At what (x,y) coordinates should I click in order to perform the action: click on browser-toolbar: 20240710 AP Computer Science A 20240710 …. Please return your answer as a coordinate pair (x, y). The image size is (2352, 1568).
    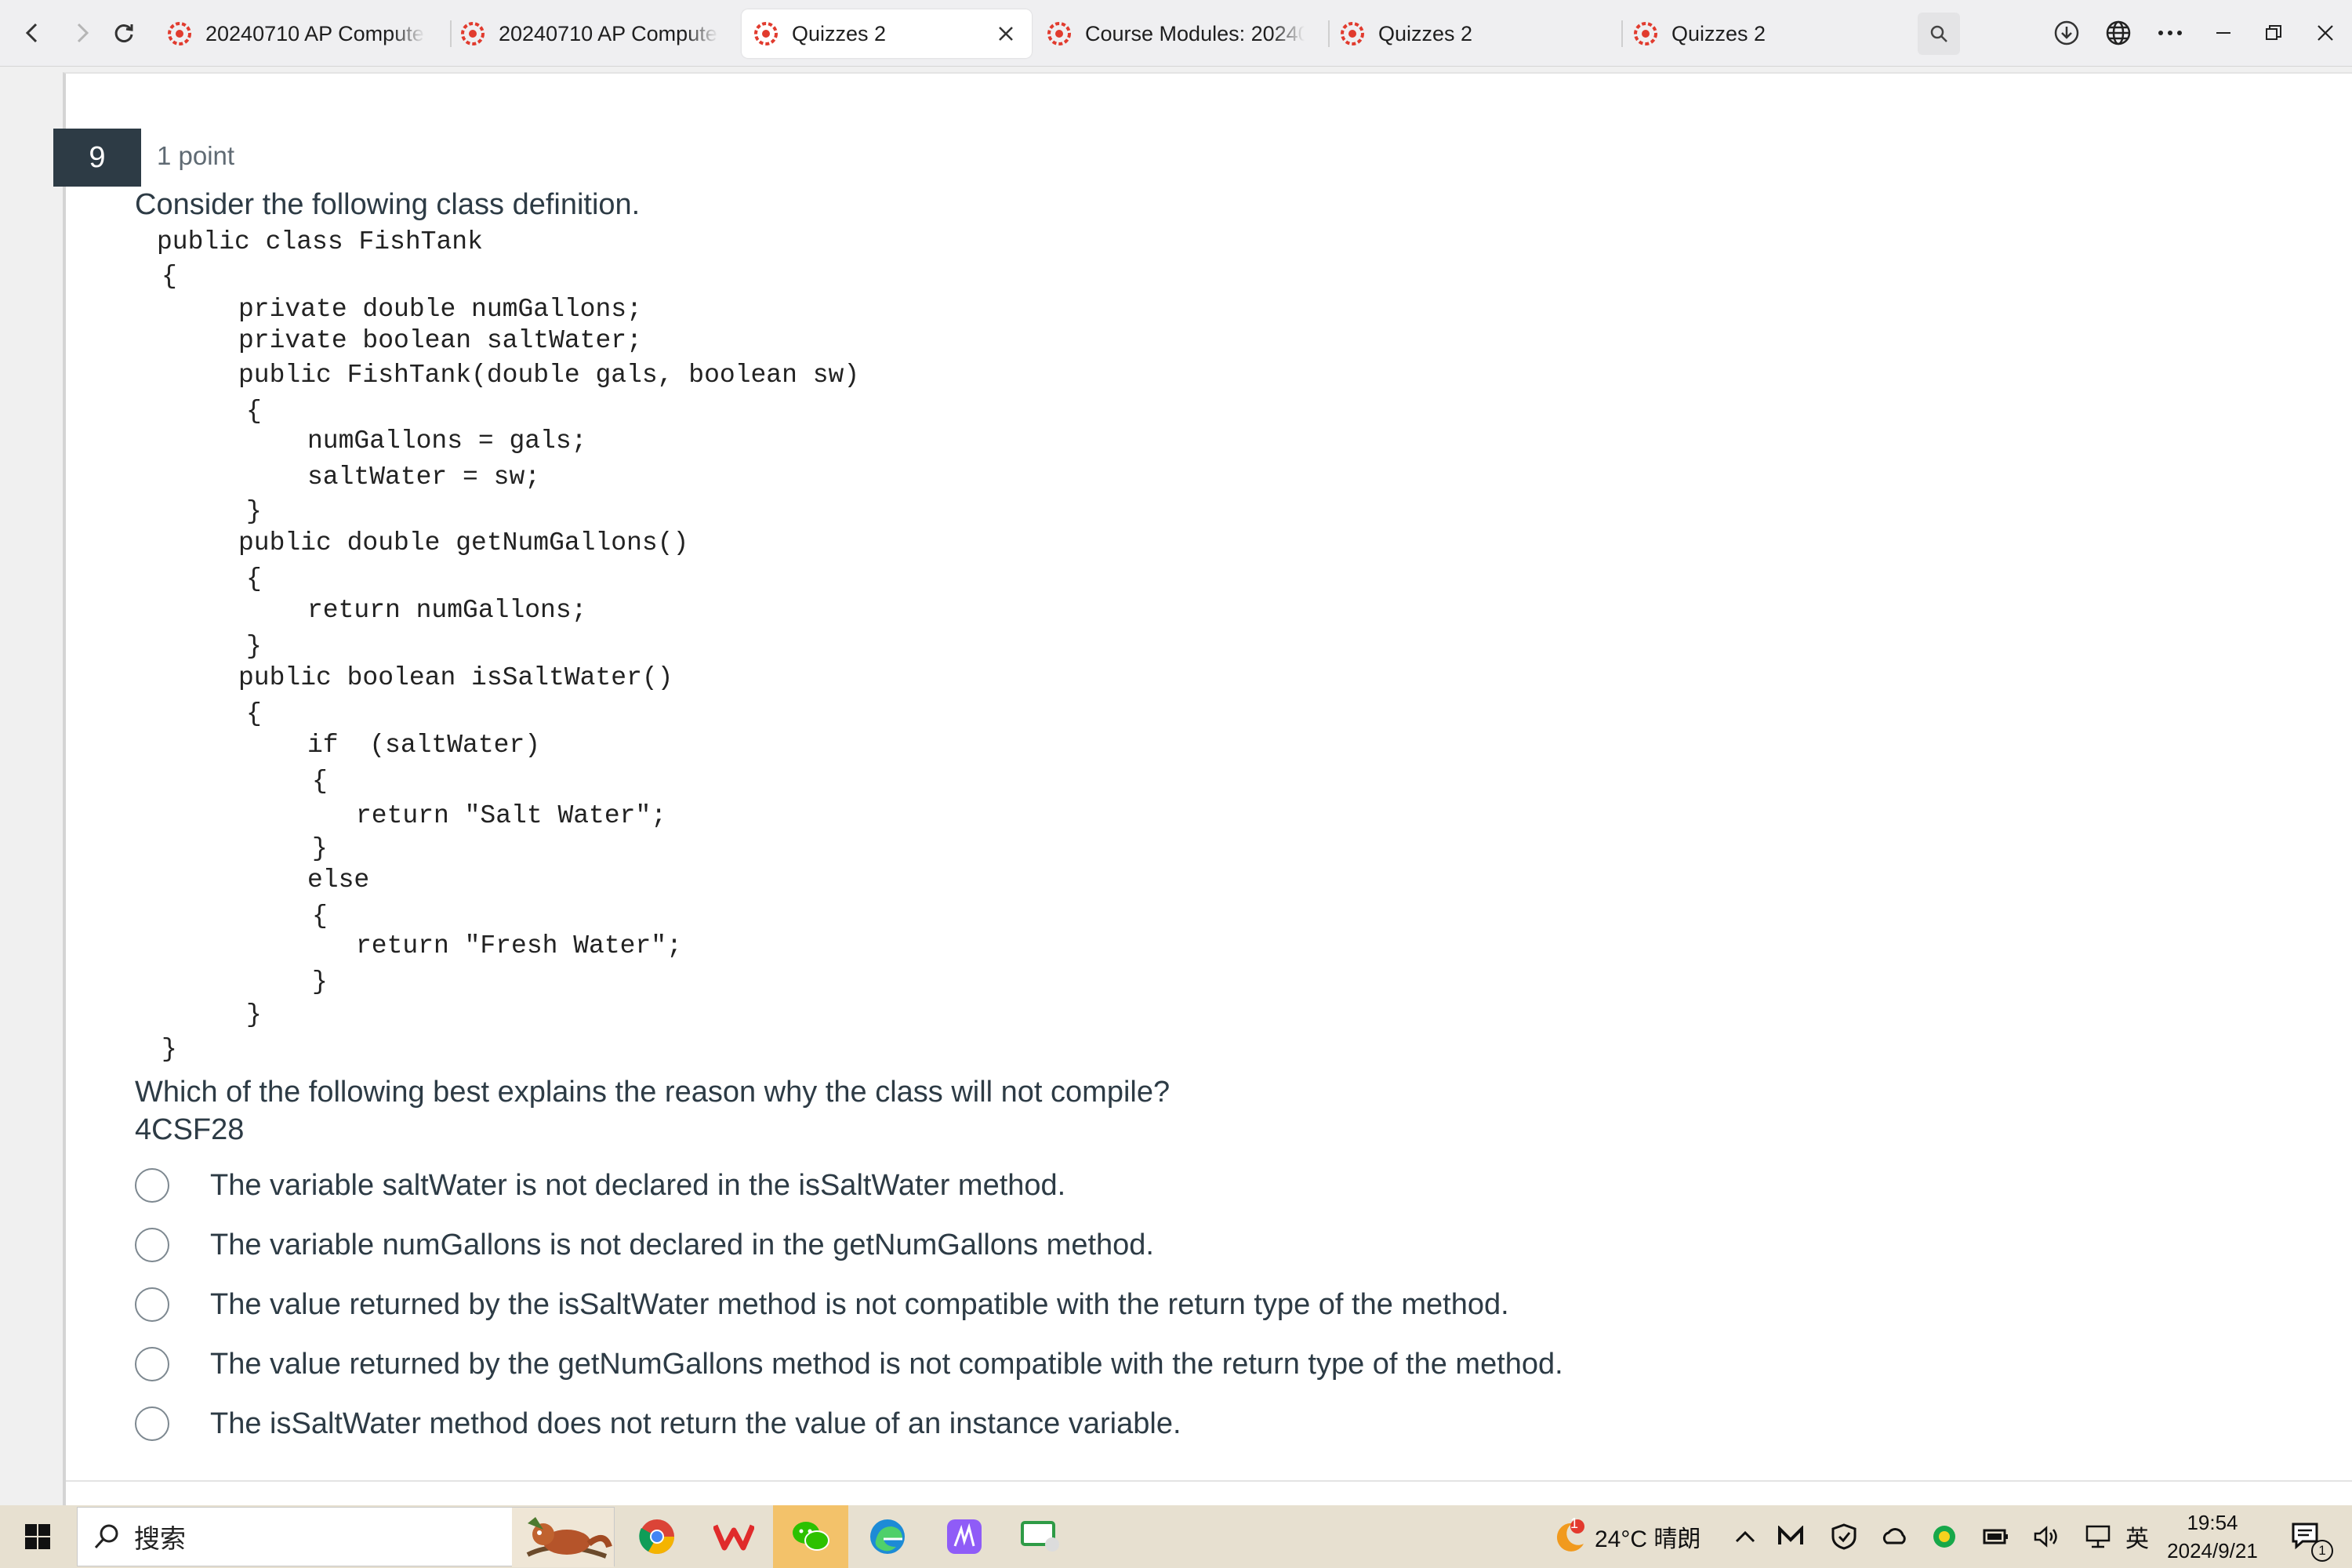
    Looking at the image, I should click on (1176, 33).